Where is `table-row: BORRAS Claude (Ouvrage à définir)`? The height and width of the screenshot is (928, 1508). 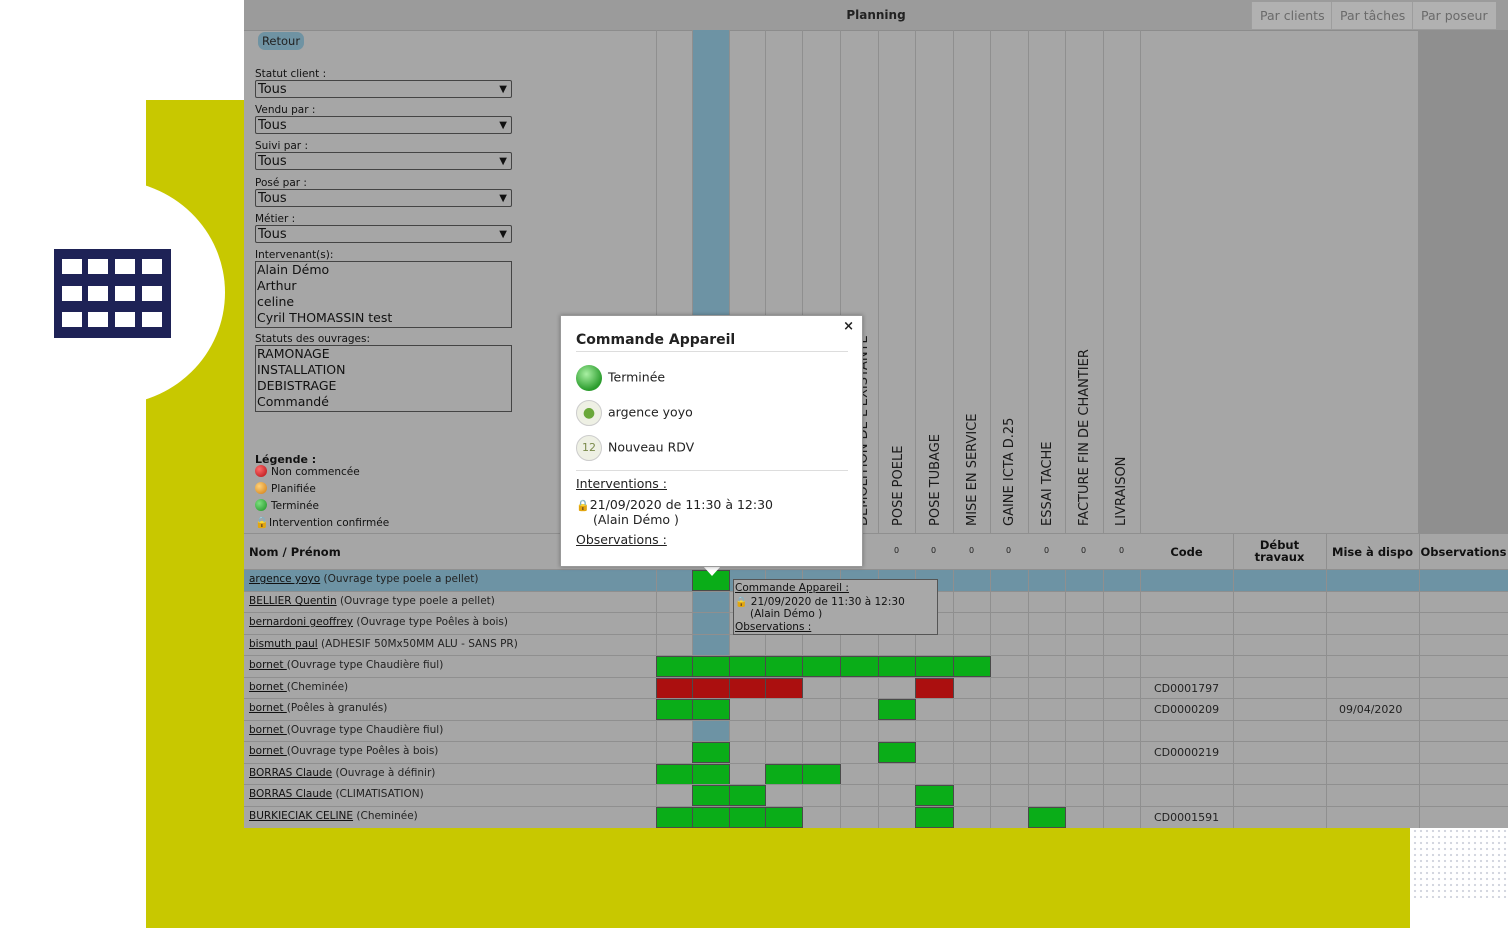
table-row: BORRAS Claude (Ouvrage à définir) is located at coordinates (876, 774).